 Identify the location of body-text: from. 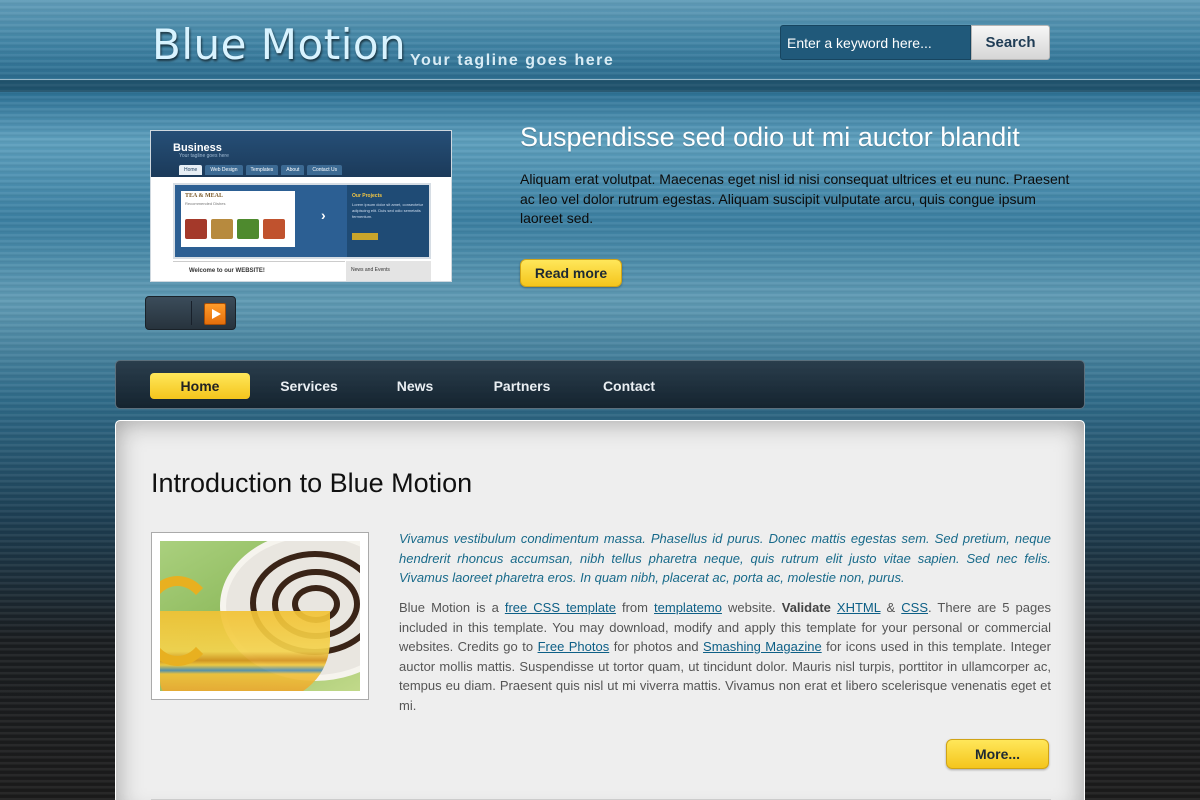
(635, 607).